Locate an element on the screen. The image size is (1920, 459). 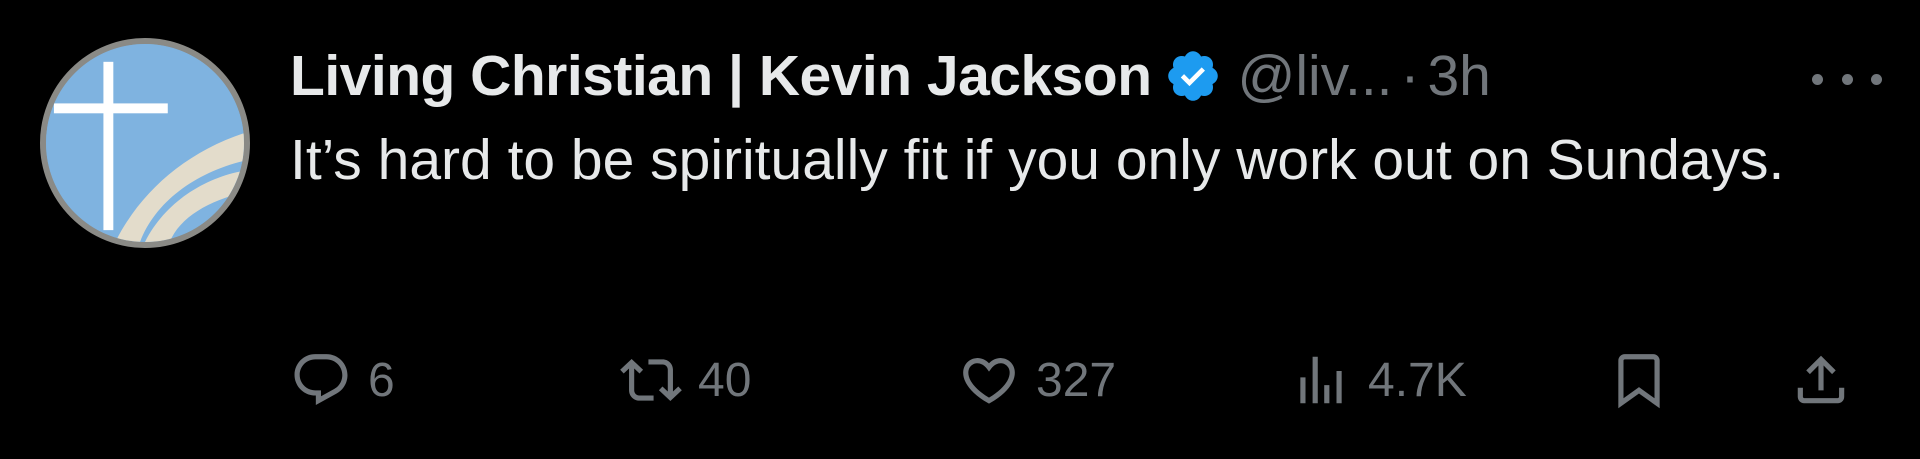
share-icon is located at coordinates (1821, 379).